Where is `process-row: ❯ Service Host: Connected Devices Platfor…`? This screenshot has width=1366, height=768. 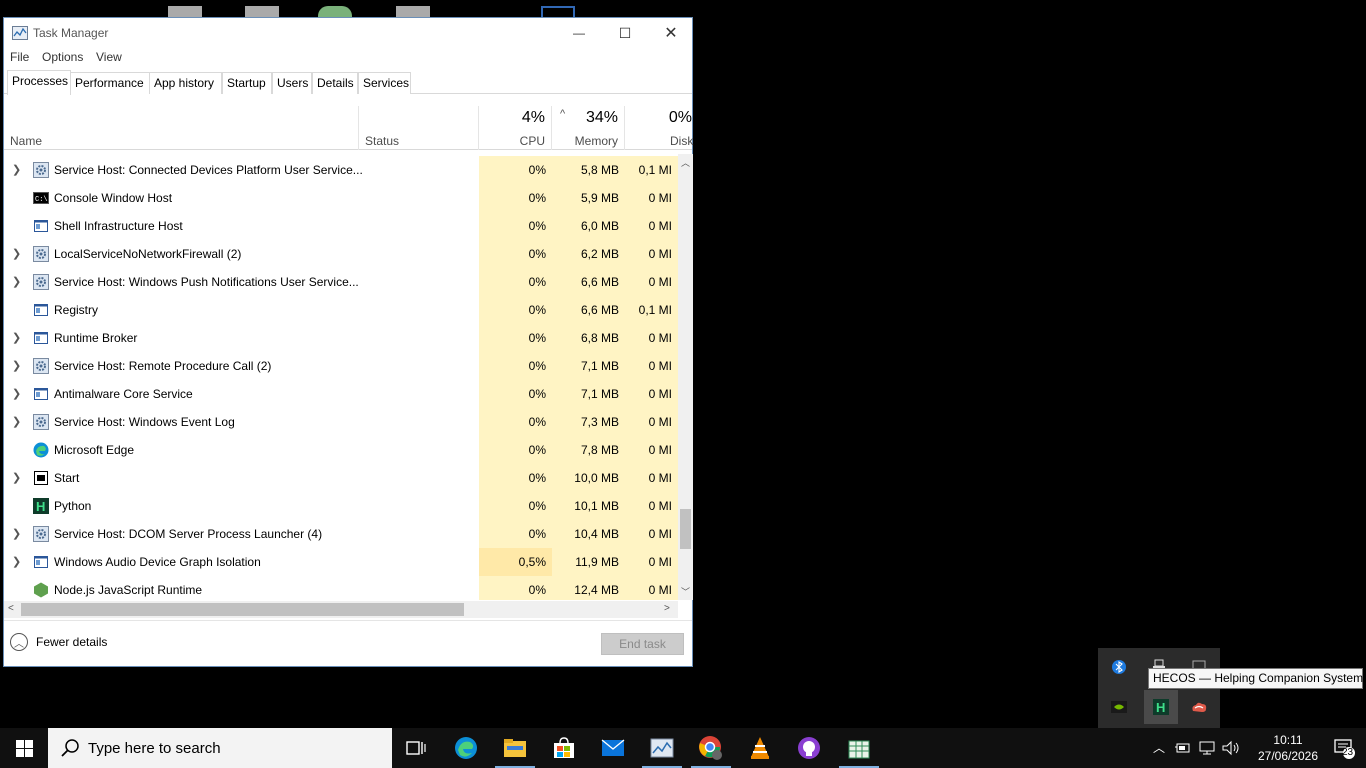
process-row: ❯ Service Host: Connected Devices Platfor… is located at coordinates (341, 170).